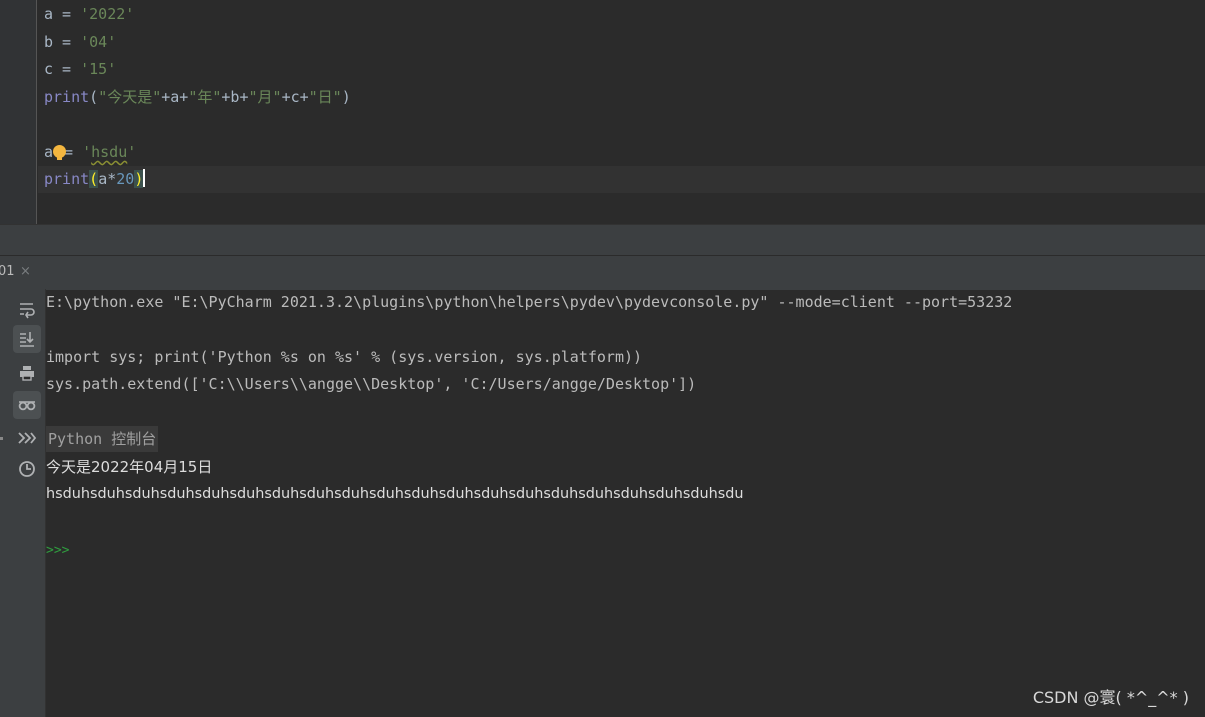  Describe the element at coordinates (18, 112) in the screenshot. I see `editor-gutter` at that location.